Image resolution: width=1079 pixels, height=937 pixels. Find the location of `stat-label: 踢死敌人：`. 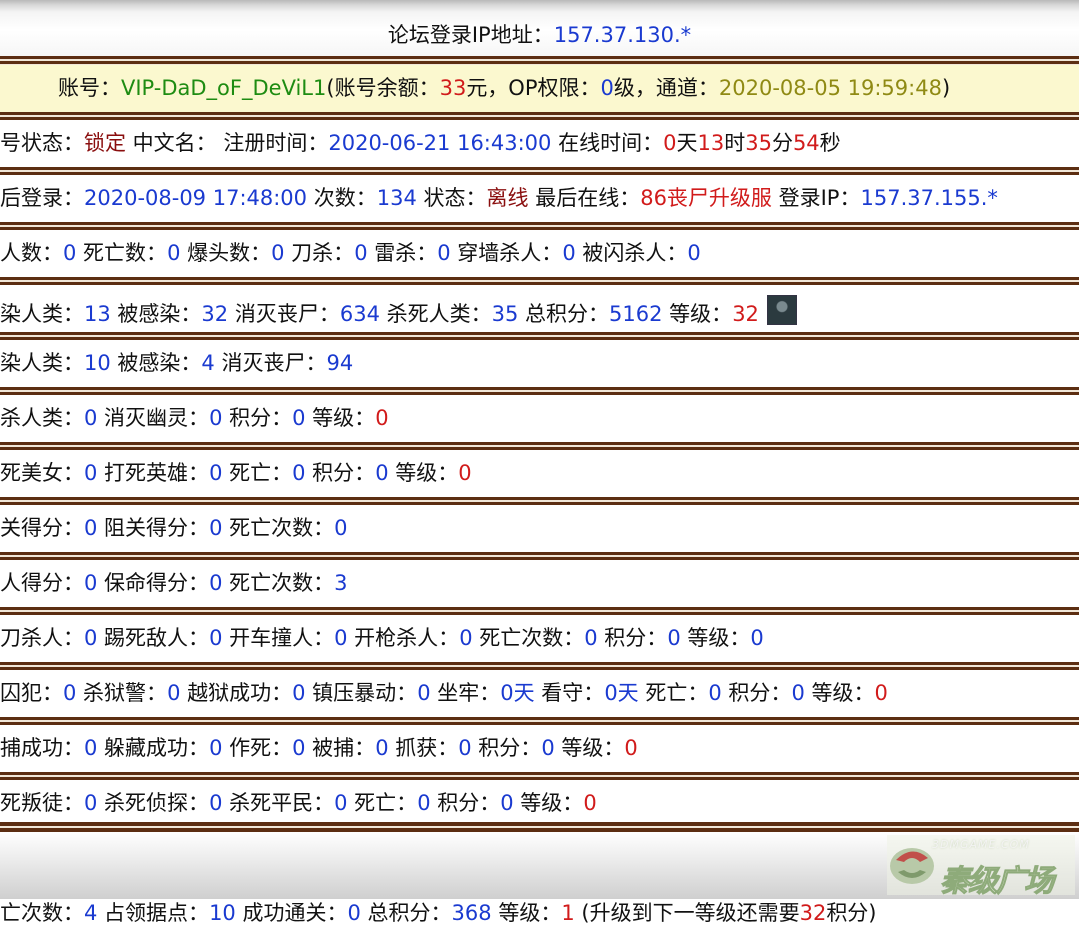

stat-label: 踢死敌人： is located at coordinates (153, 638).